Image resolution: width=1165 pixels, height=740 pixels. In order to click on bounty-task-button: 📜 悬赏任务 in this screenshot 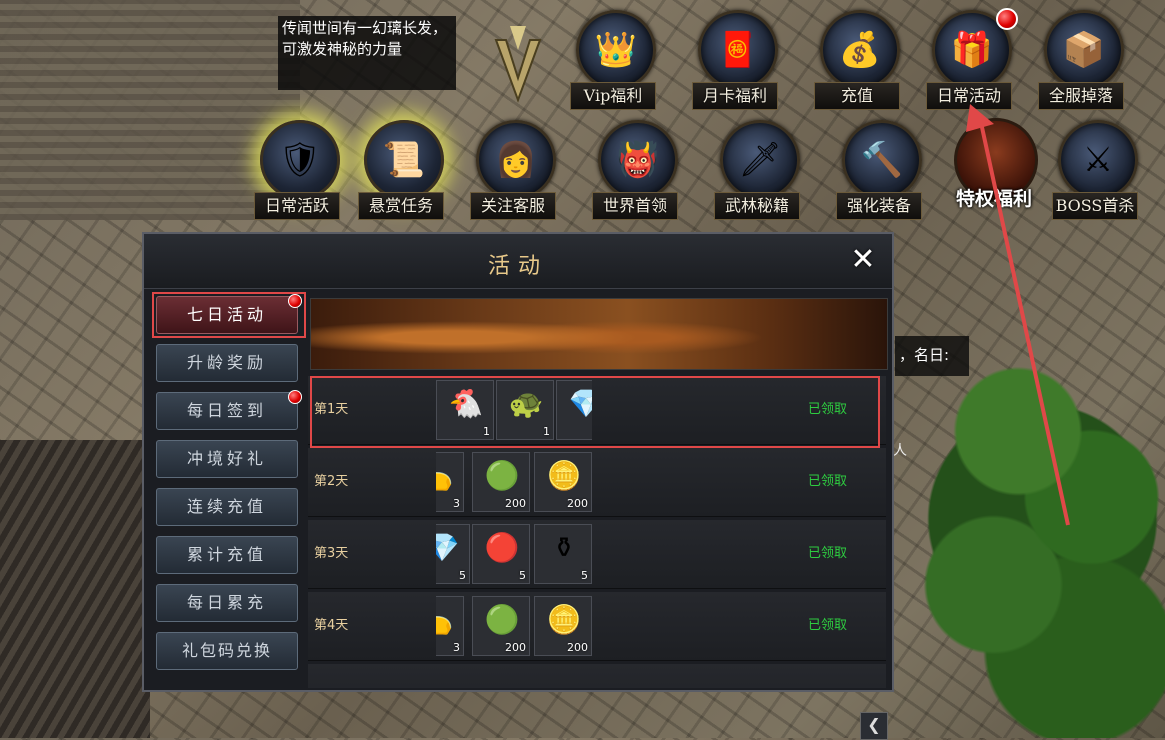, I will do `click(401, 170)`.